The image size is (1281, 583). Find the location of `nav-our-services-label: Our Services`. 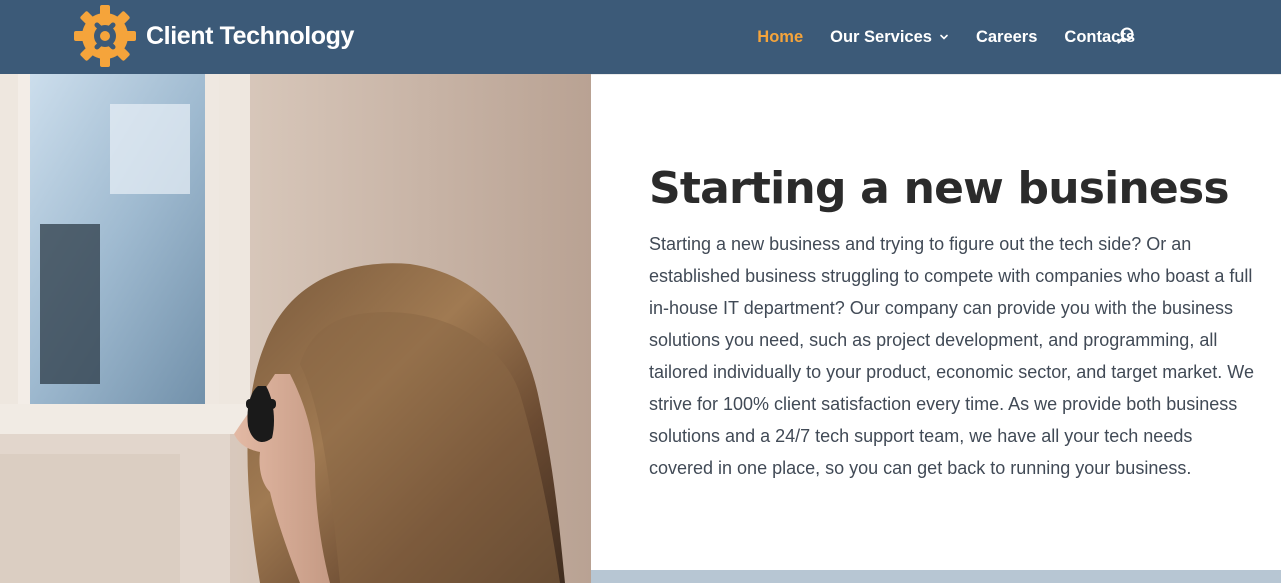

nav-our-services-label: Our Services is located at coordinates (881, 36).